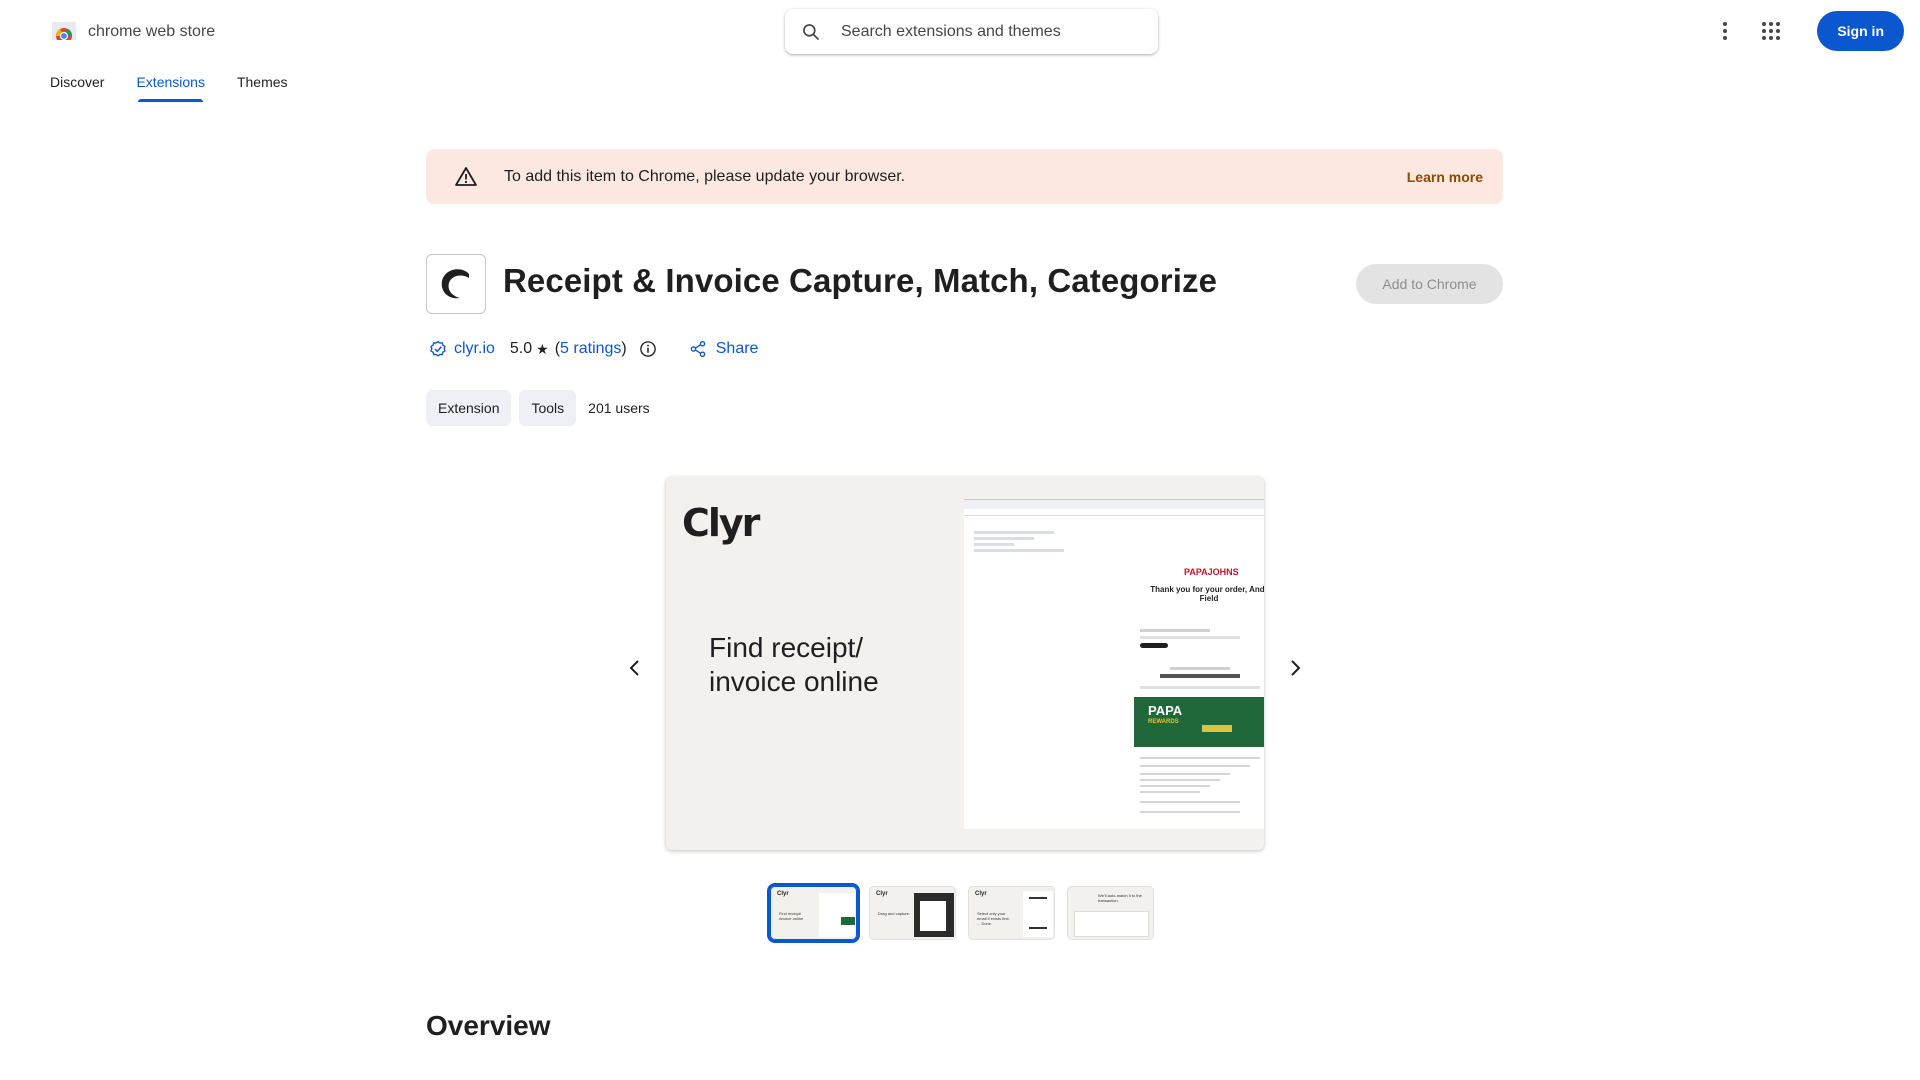 The width and height of the screenshot is (1920, 1080). I want to click on learn-more-link: Learn more, so click(1445, 177).